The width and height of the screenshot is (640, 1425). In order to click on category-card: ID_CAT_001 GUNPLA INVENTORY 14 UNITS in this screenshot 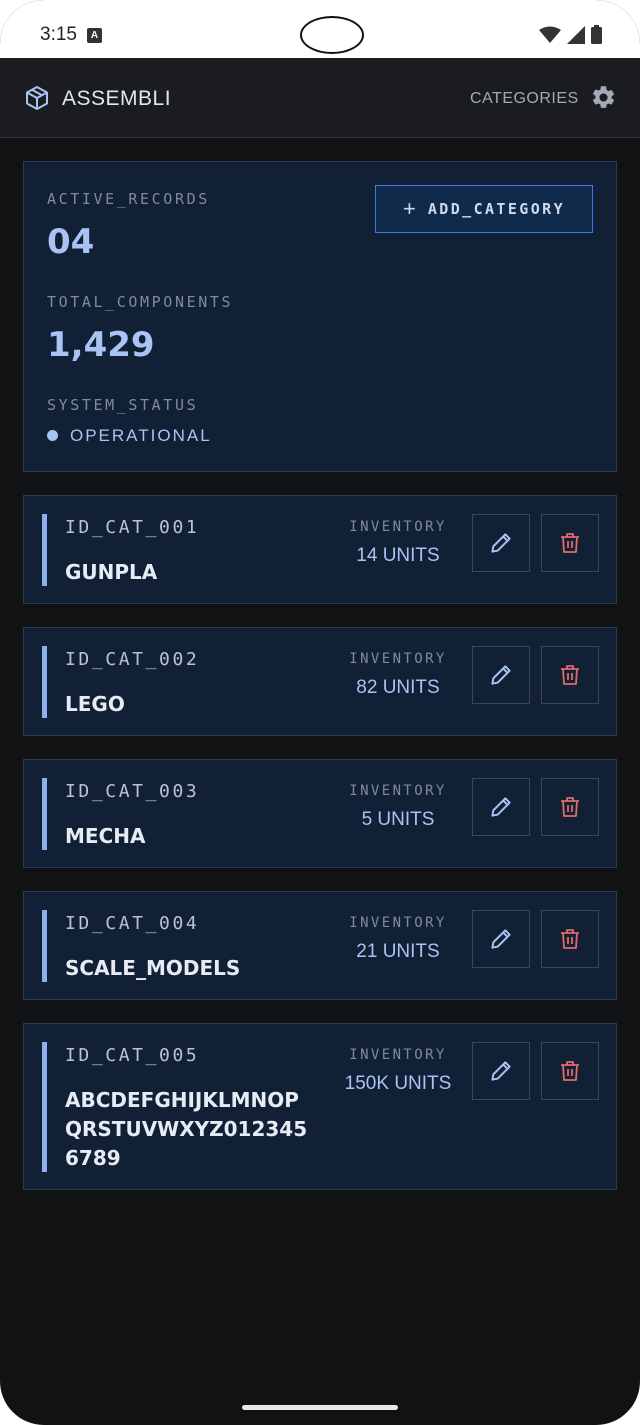, I will do `click(320, 549)`.